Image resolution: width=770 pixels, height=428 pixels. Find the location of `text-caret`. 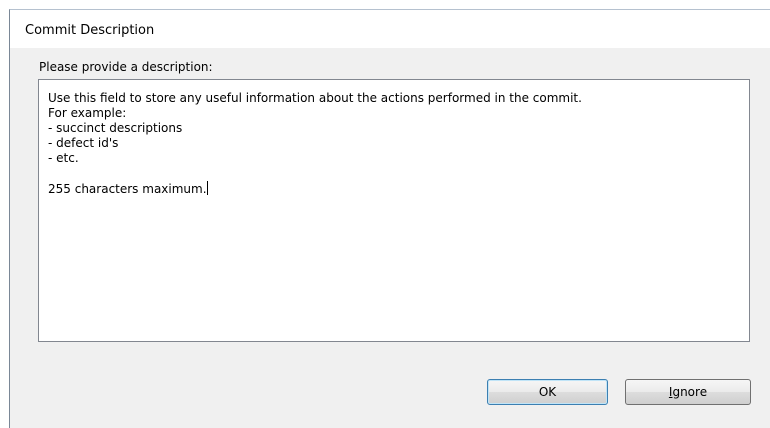

text-caret is located at coordinates (207, 188).